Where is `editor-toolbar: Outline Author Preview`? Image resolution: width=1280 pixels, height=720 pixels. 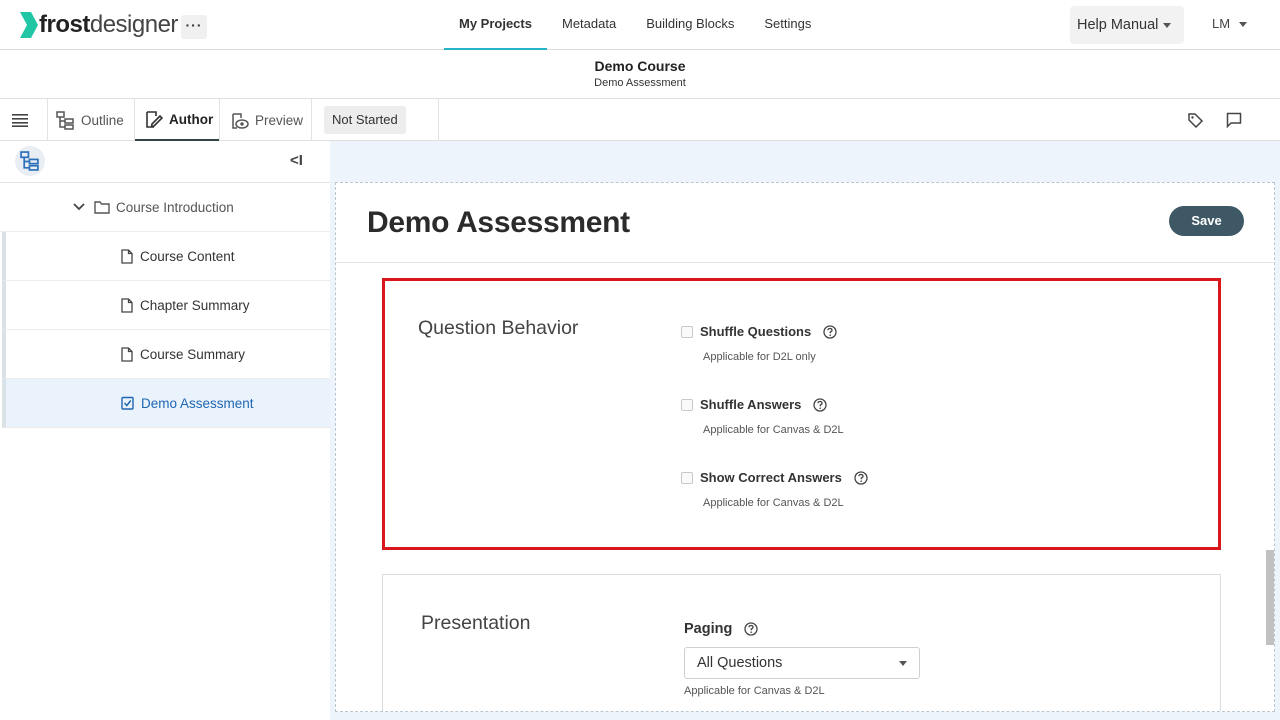
editor-toolbar: Outline Author Preview is located at coordinates (640, 120).